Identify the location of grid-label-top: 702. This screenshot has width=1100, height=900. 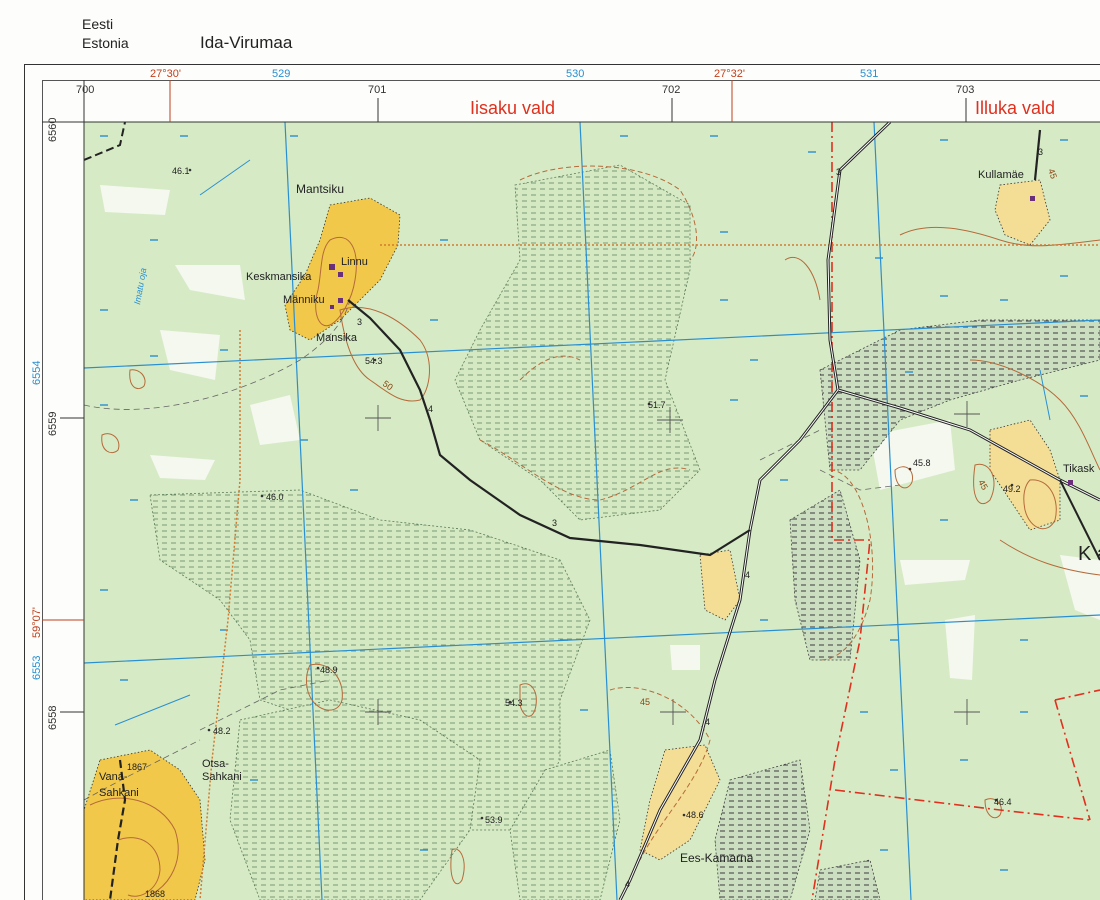
(671, 90).